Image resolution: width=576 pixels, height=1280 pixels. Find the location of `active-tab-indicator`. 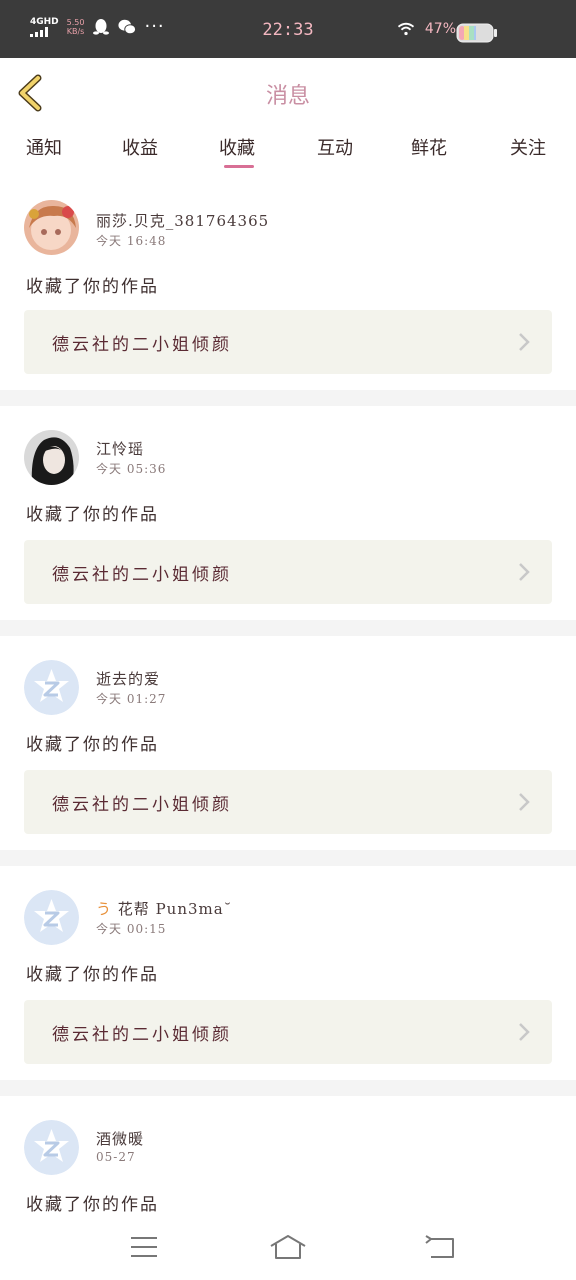

active-tab-indicator is located at coordinates (239, 166).